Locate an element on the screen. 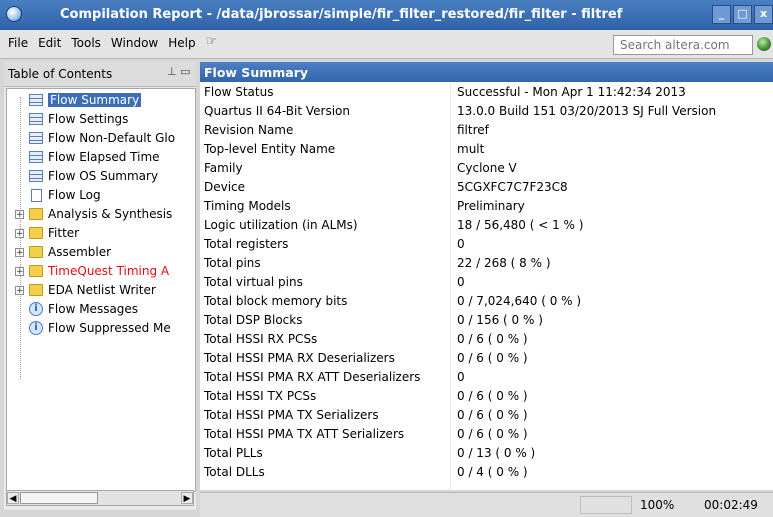 The image size is (773, 517). search-input is located at coordinates (683, 45).